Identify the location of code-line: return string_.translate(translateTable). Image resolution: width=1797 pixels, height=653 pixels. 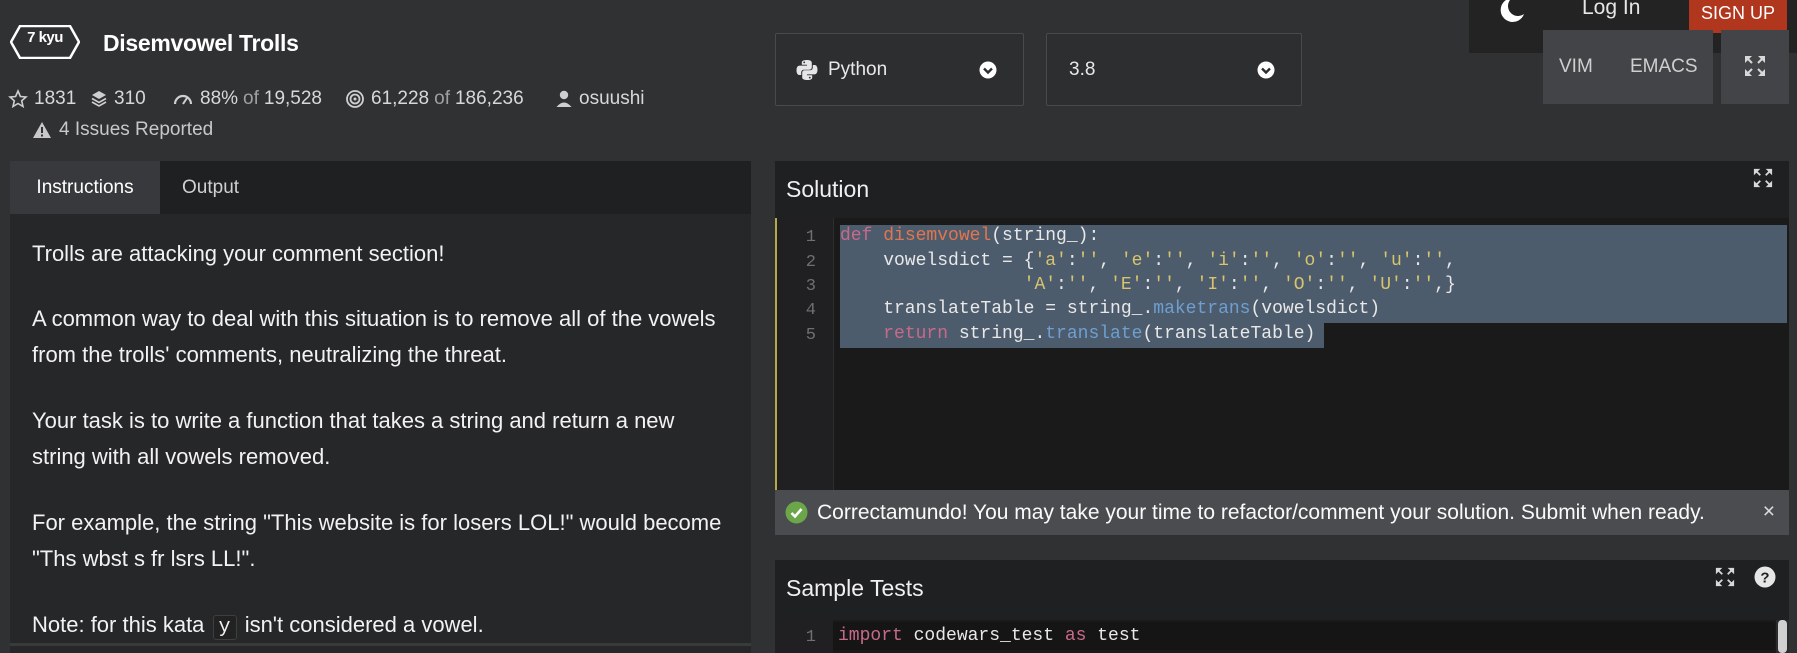
(1077, 334).